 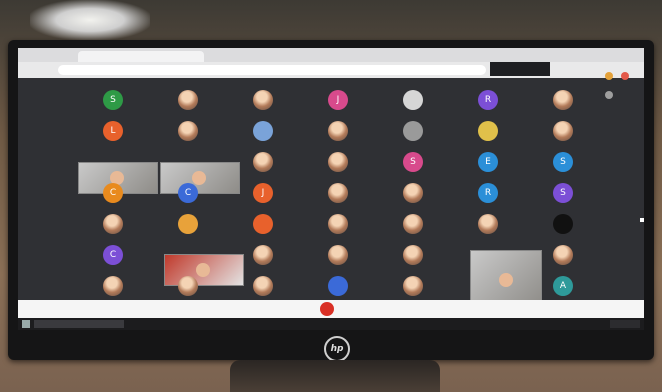 I want to click on end-call-button, so click(x=327, y=309).